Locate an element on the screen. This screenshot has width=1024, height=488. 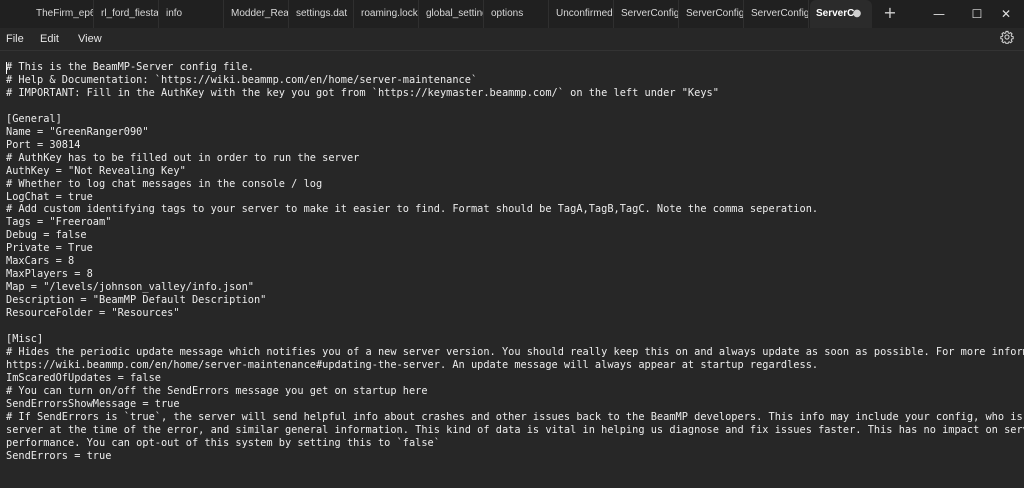
tab-serverconfig-1: ServerConfig.t is located at coordinates (647, 14).